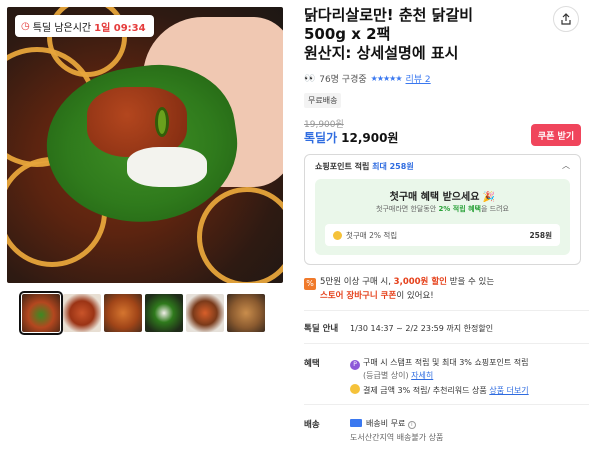 This screenshot has height=449, width=600. I want to click on promo-line: % 5만원 이상 구매 시, 3,000원 할인 받을 수 있는, so click(442, 283).